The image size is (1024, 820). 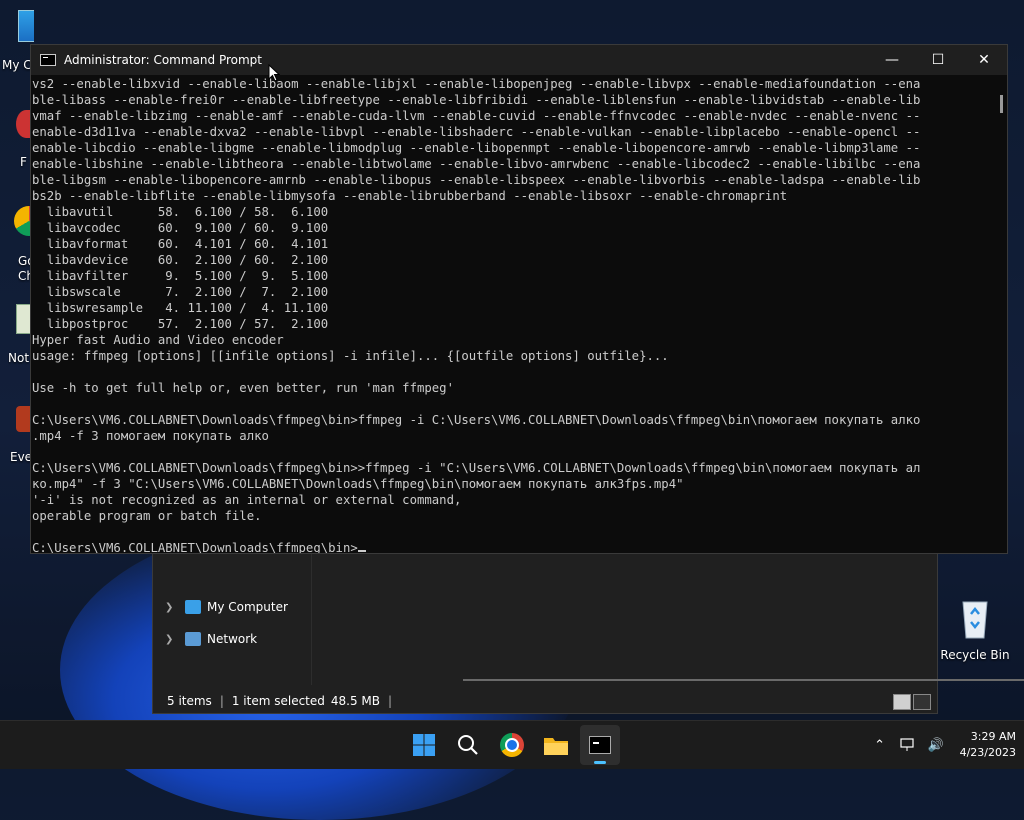 I want to click on explorer-nav-pane: ❯ My Computer ❯ Network, so click(x=232, y=619).